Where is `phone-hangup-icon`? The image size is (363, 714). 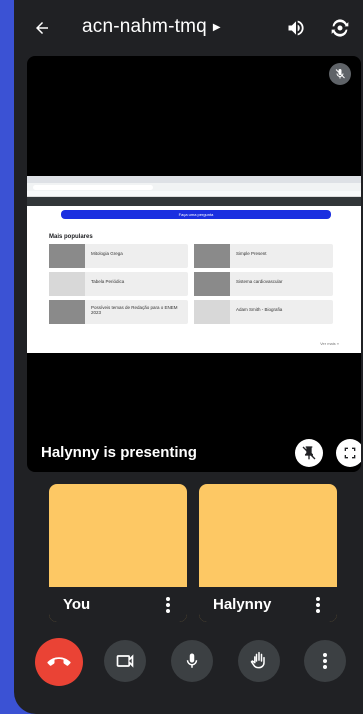
phone-hangup-icon is located at coordinates (59, 661).